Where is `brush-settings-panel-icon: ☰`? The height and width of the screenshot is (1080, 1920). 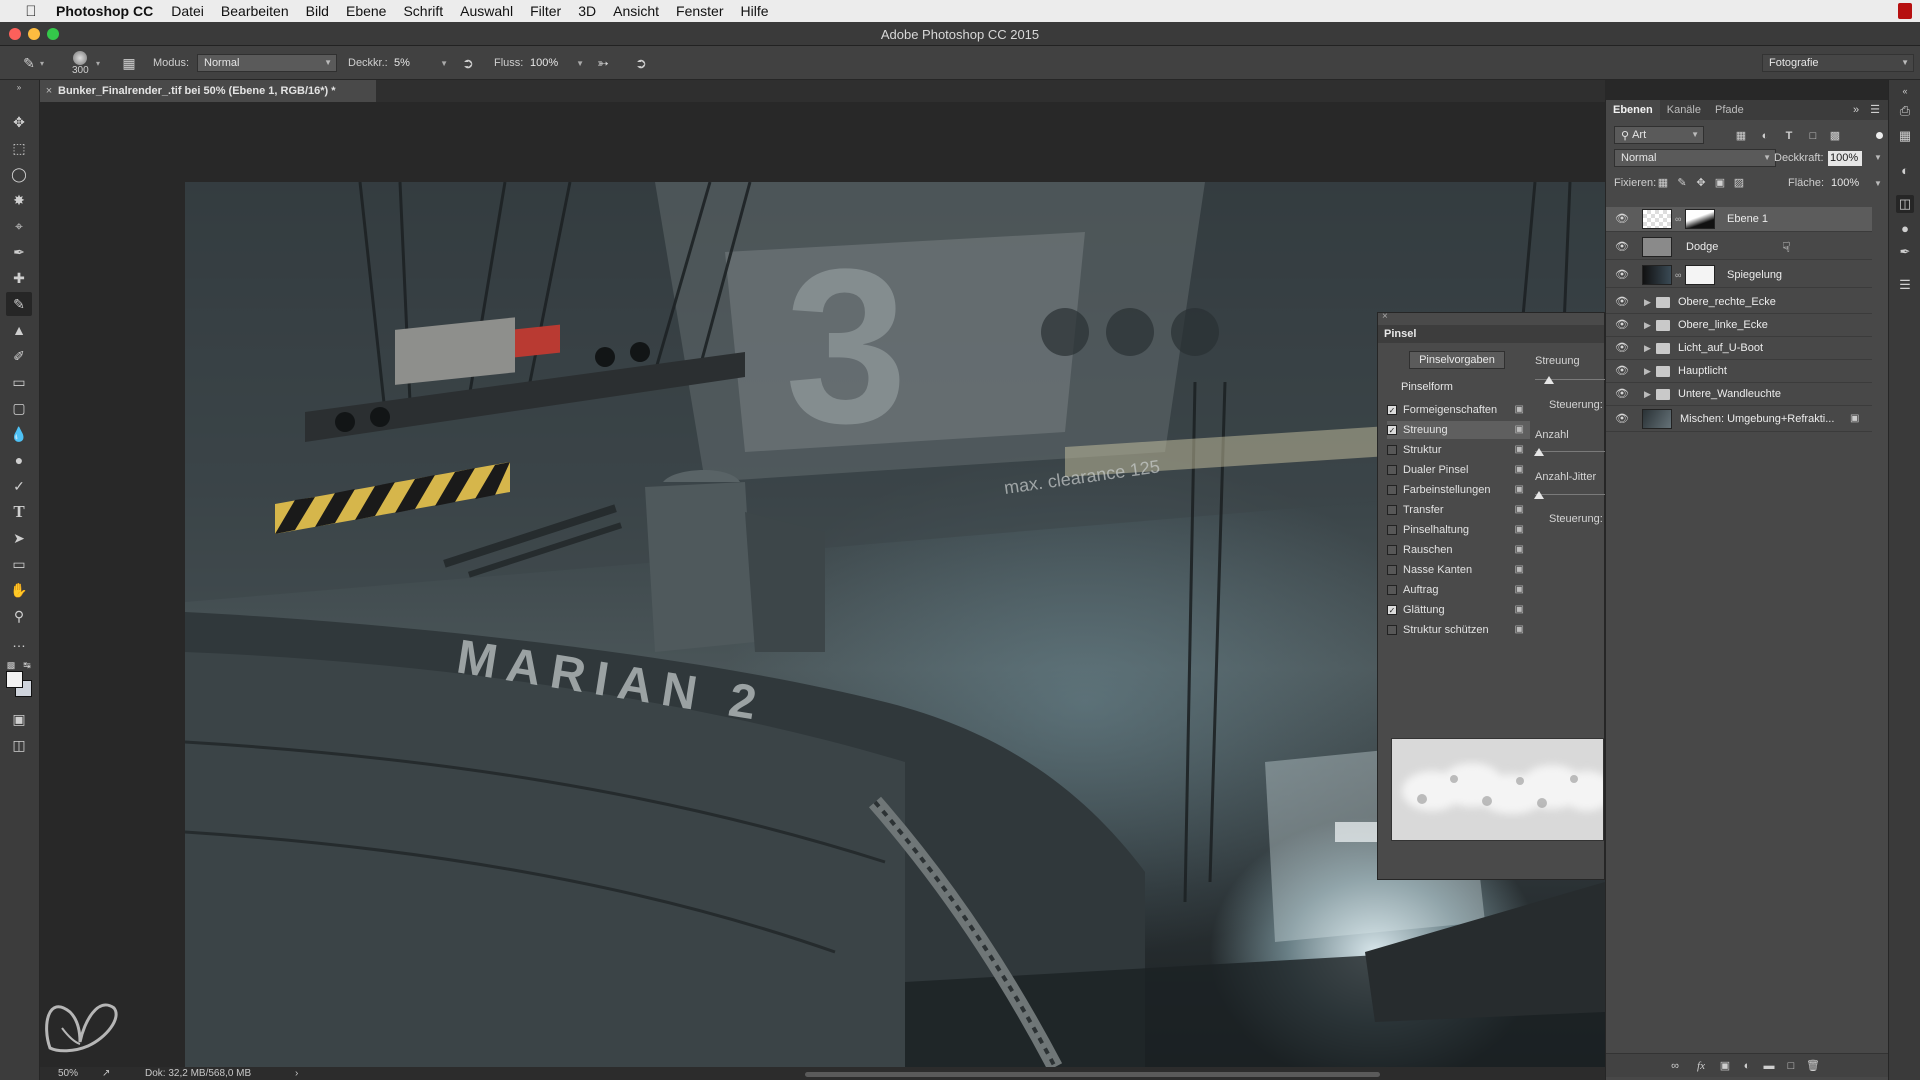 brush-settings-panel-icon: ☰ is located at coordinates (1905, 285).